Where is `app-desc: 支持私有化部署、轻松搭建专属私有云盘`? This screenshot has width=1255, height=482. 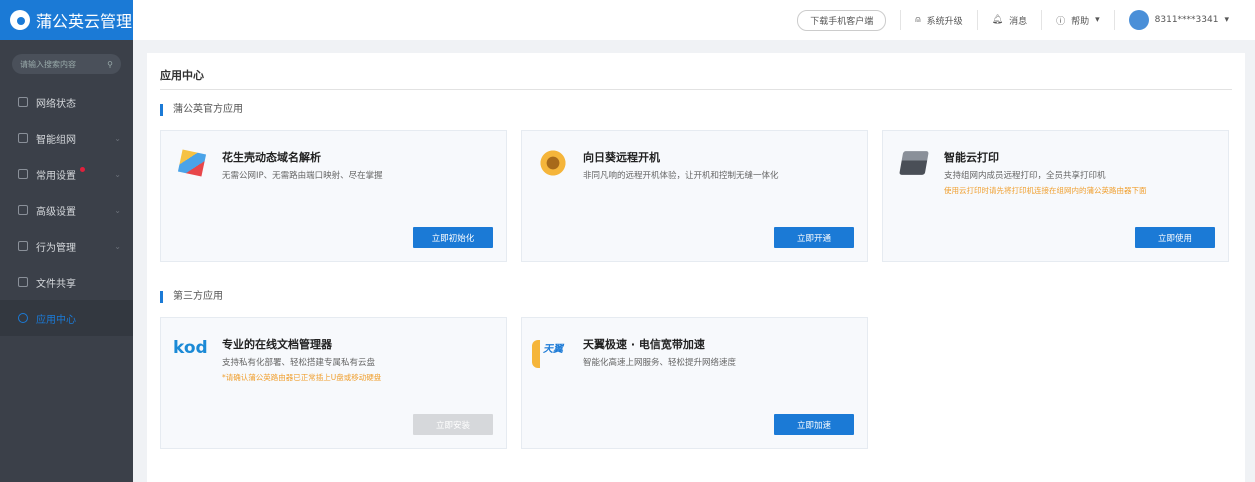
app-desc: 支持私有化部署、轻松搭建专属私有云盘 is located at coordinates (299, 363).